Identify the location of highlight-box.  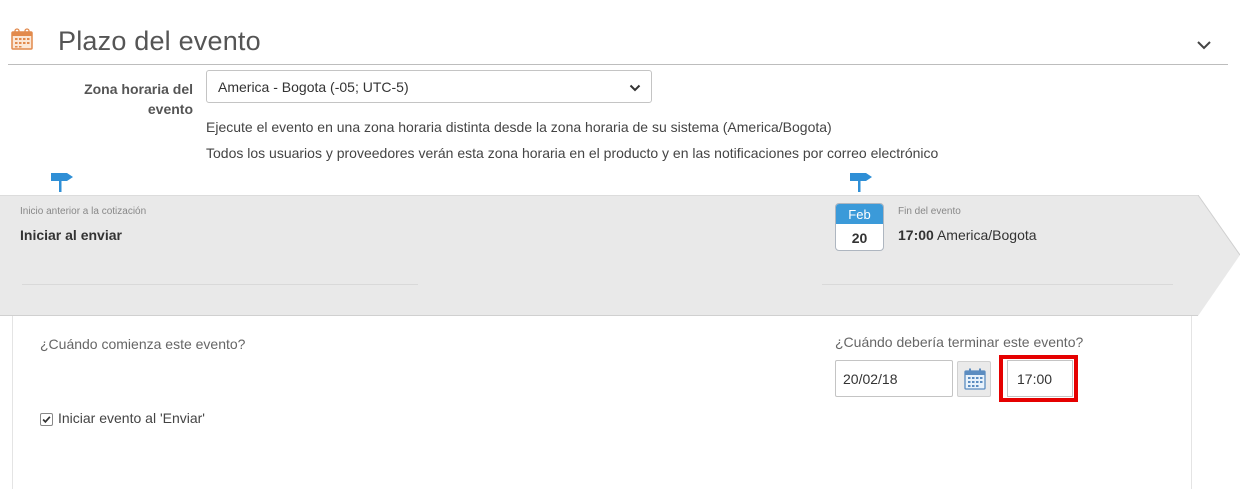
(1038, 378).